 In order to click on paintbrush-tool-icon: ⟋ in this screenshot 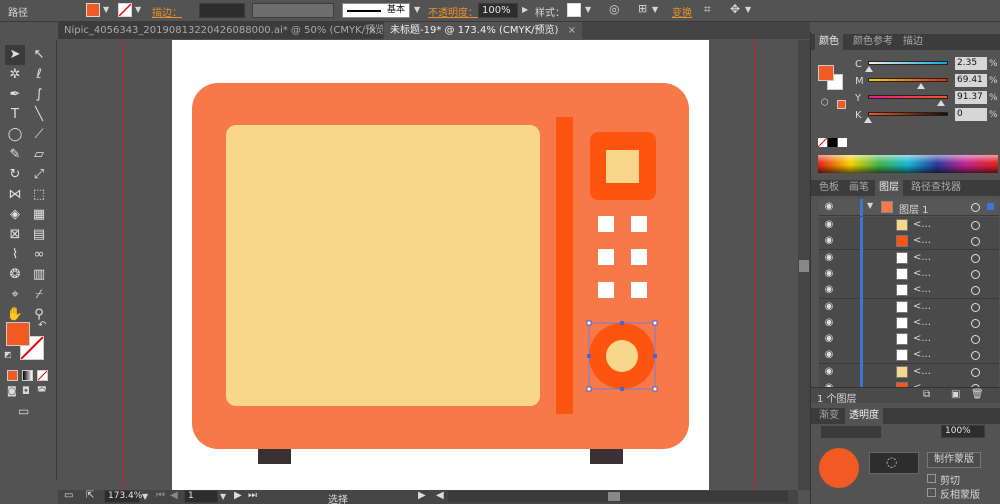, I will do `click(39, 135)`.